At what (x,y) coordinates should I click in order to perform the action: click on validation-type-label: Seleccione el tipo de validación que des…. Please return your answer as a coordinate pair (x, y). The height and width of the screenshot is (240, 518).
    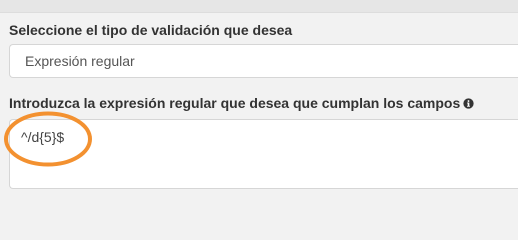
    Looking at the image, I should click on (150, 30).